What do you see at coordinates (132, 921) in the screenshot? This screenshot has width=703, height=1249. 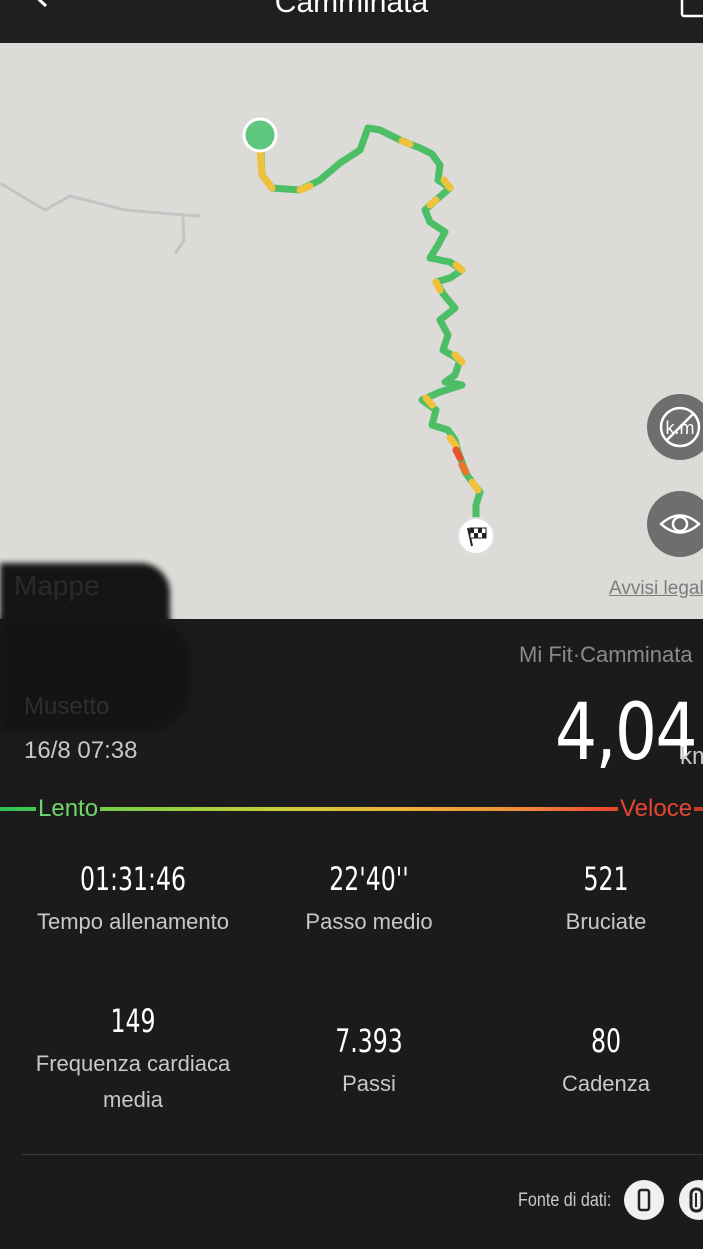 I see `stat-label: Tempo allenamento` at bounding box center [132, 921].